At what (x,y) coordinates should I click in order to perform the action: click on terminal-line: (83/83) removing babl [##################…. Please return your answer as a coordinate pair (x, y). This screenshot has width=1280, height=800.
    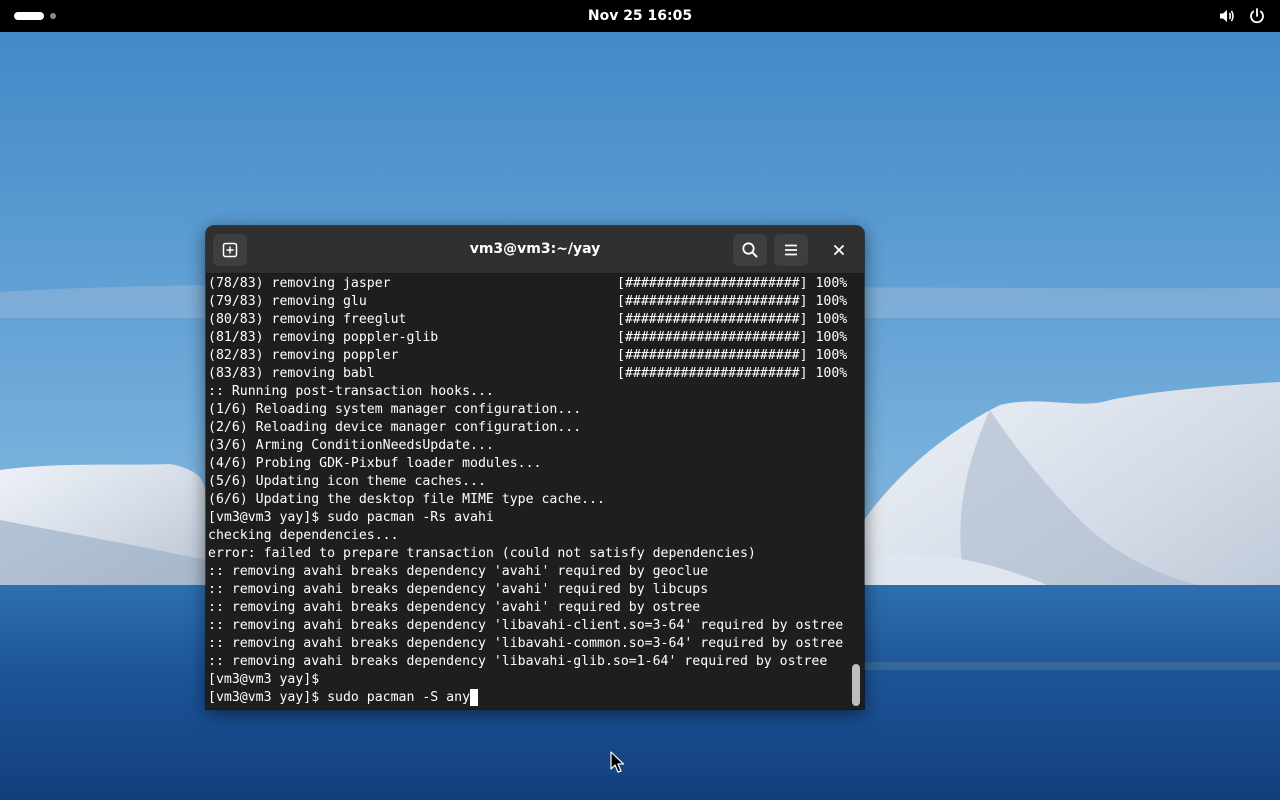
    Looking at the image, I should click on (528, 374).